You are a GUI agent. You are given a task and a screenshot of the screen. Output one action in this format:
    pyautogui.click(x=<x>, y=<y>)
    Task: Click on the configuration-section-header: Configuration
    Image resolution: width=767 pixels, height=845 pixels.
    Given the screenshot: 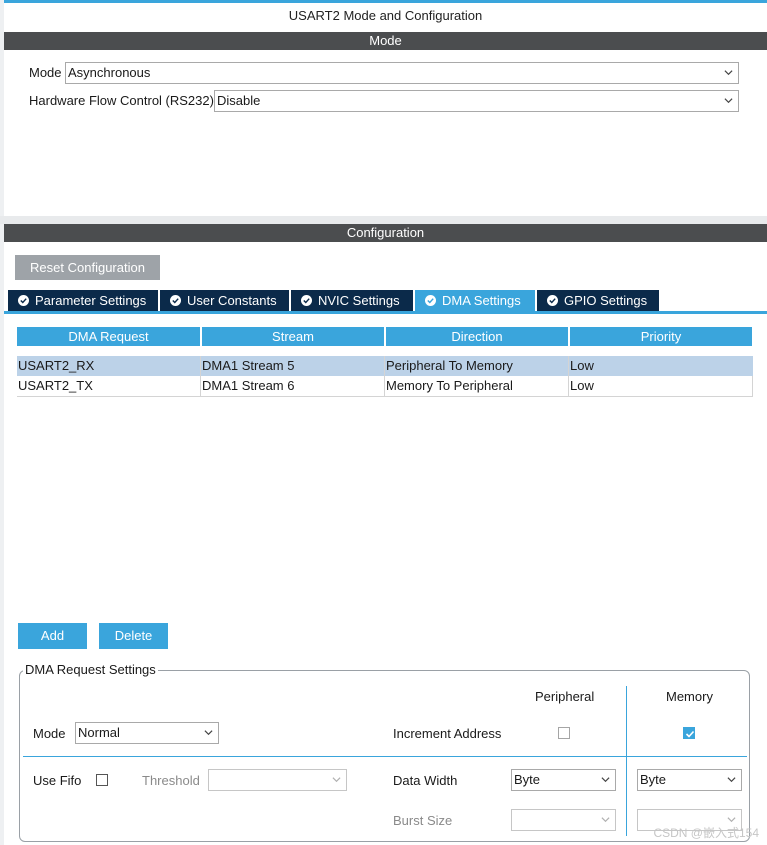 What is the action you would take?
    pyautogui.click(x=385, y=233)
    